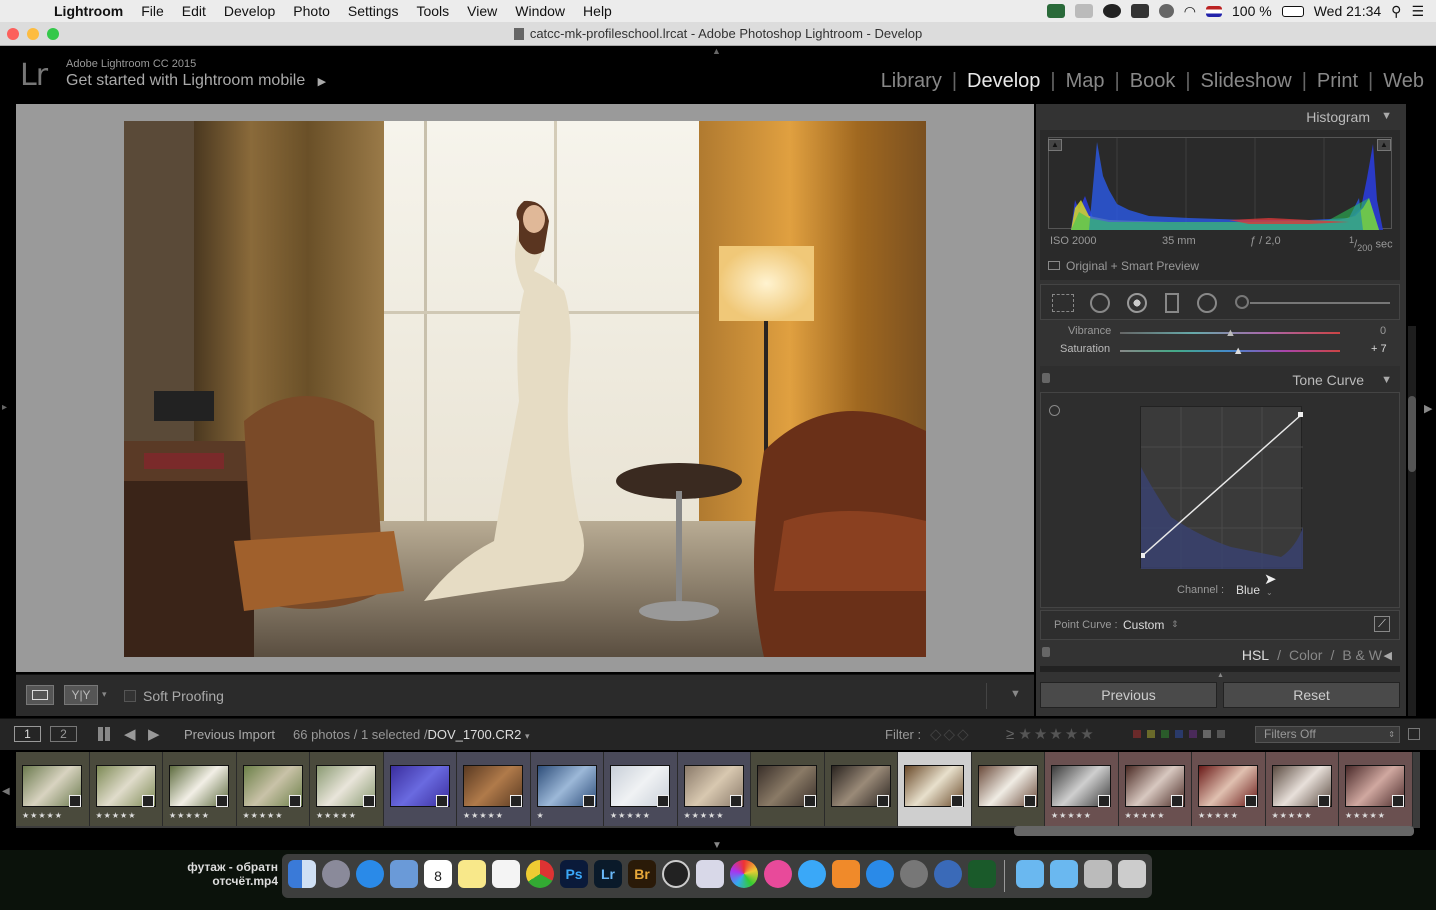 The height and width of the screenshot is (910, 1436). I want to click on histogram-title: Histogram, so click(1338, 117).